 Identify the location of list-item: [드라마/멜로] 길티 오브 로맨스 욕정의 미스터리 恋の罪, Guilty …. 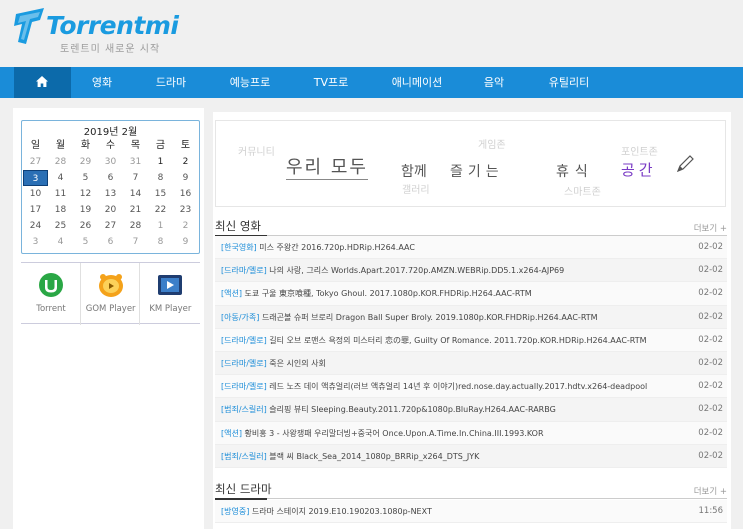
(471, 340).